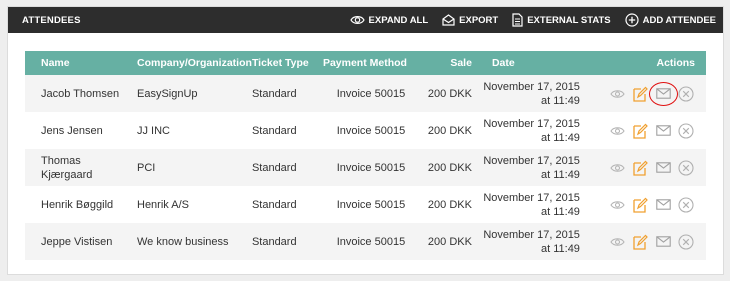 The image size is (730, 281). Describe the element at coordinates (72, 130) in the screenshot. I see `attendee-name: Jens Jensen` at that location.